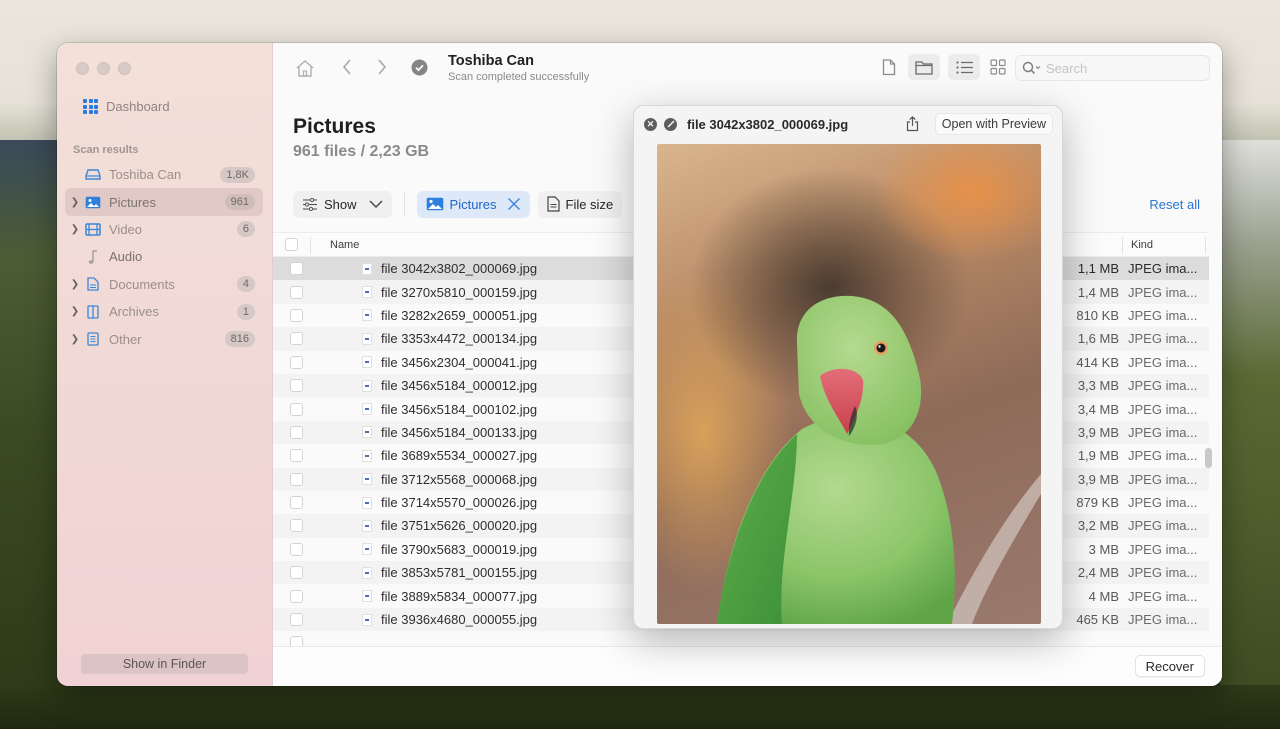 This screenshot has height=729, width=1280. I want to click on sidebar-item-pictures: ❯ Pictures 961, so click(164, 202).